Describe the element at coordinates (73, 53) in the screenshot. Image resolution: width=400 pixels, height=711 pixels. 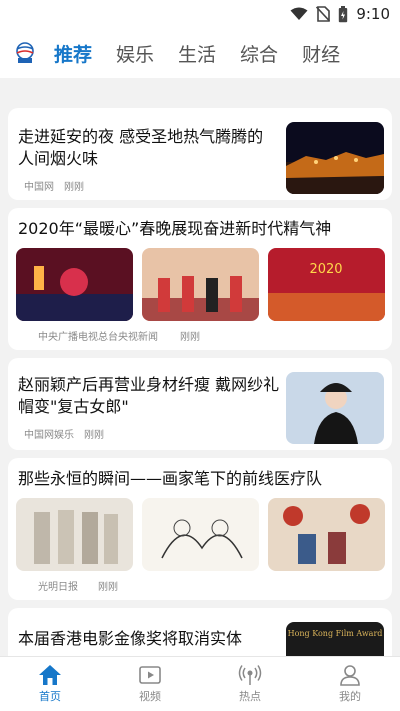
I see `tab-recommend: 推荐` at that location.